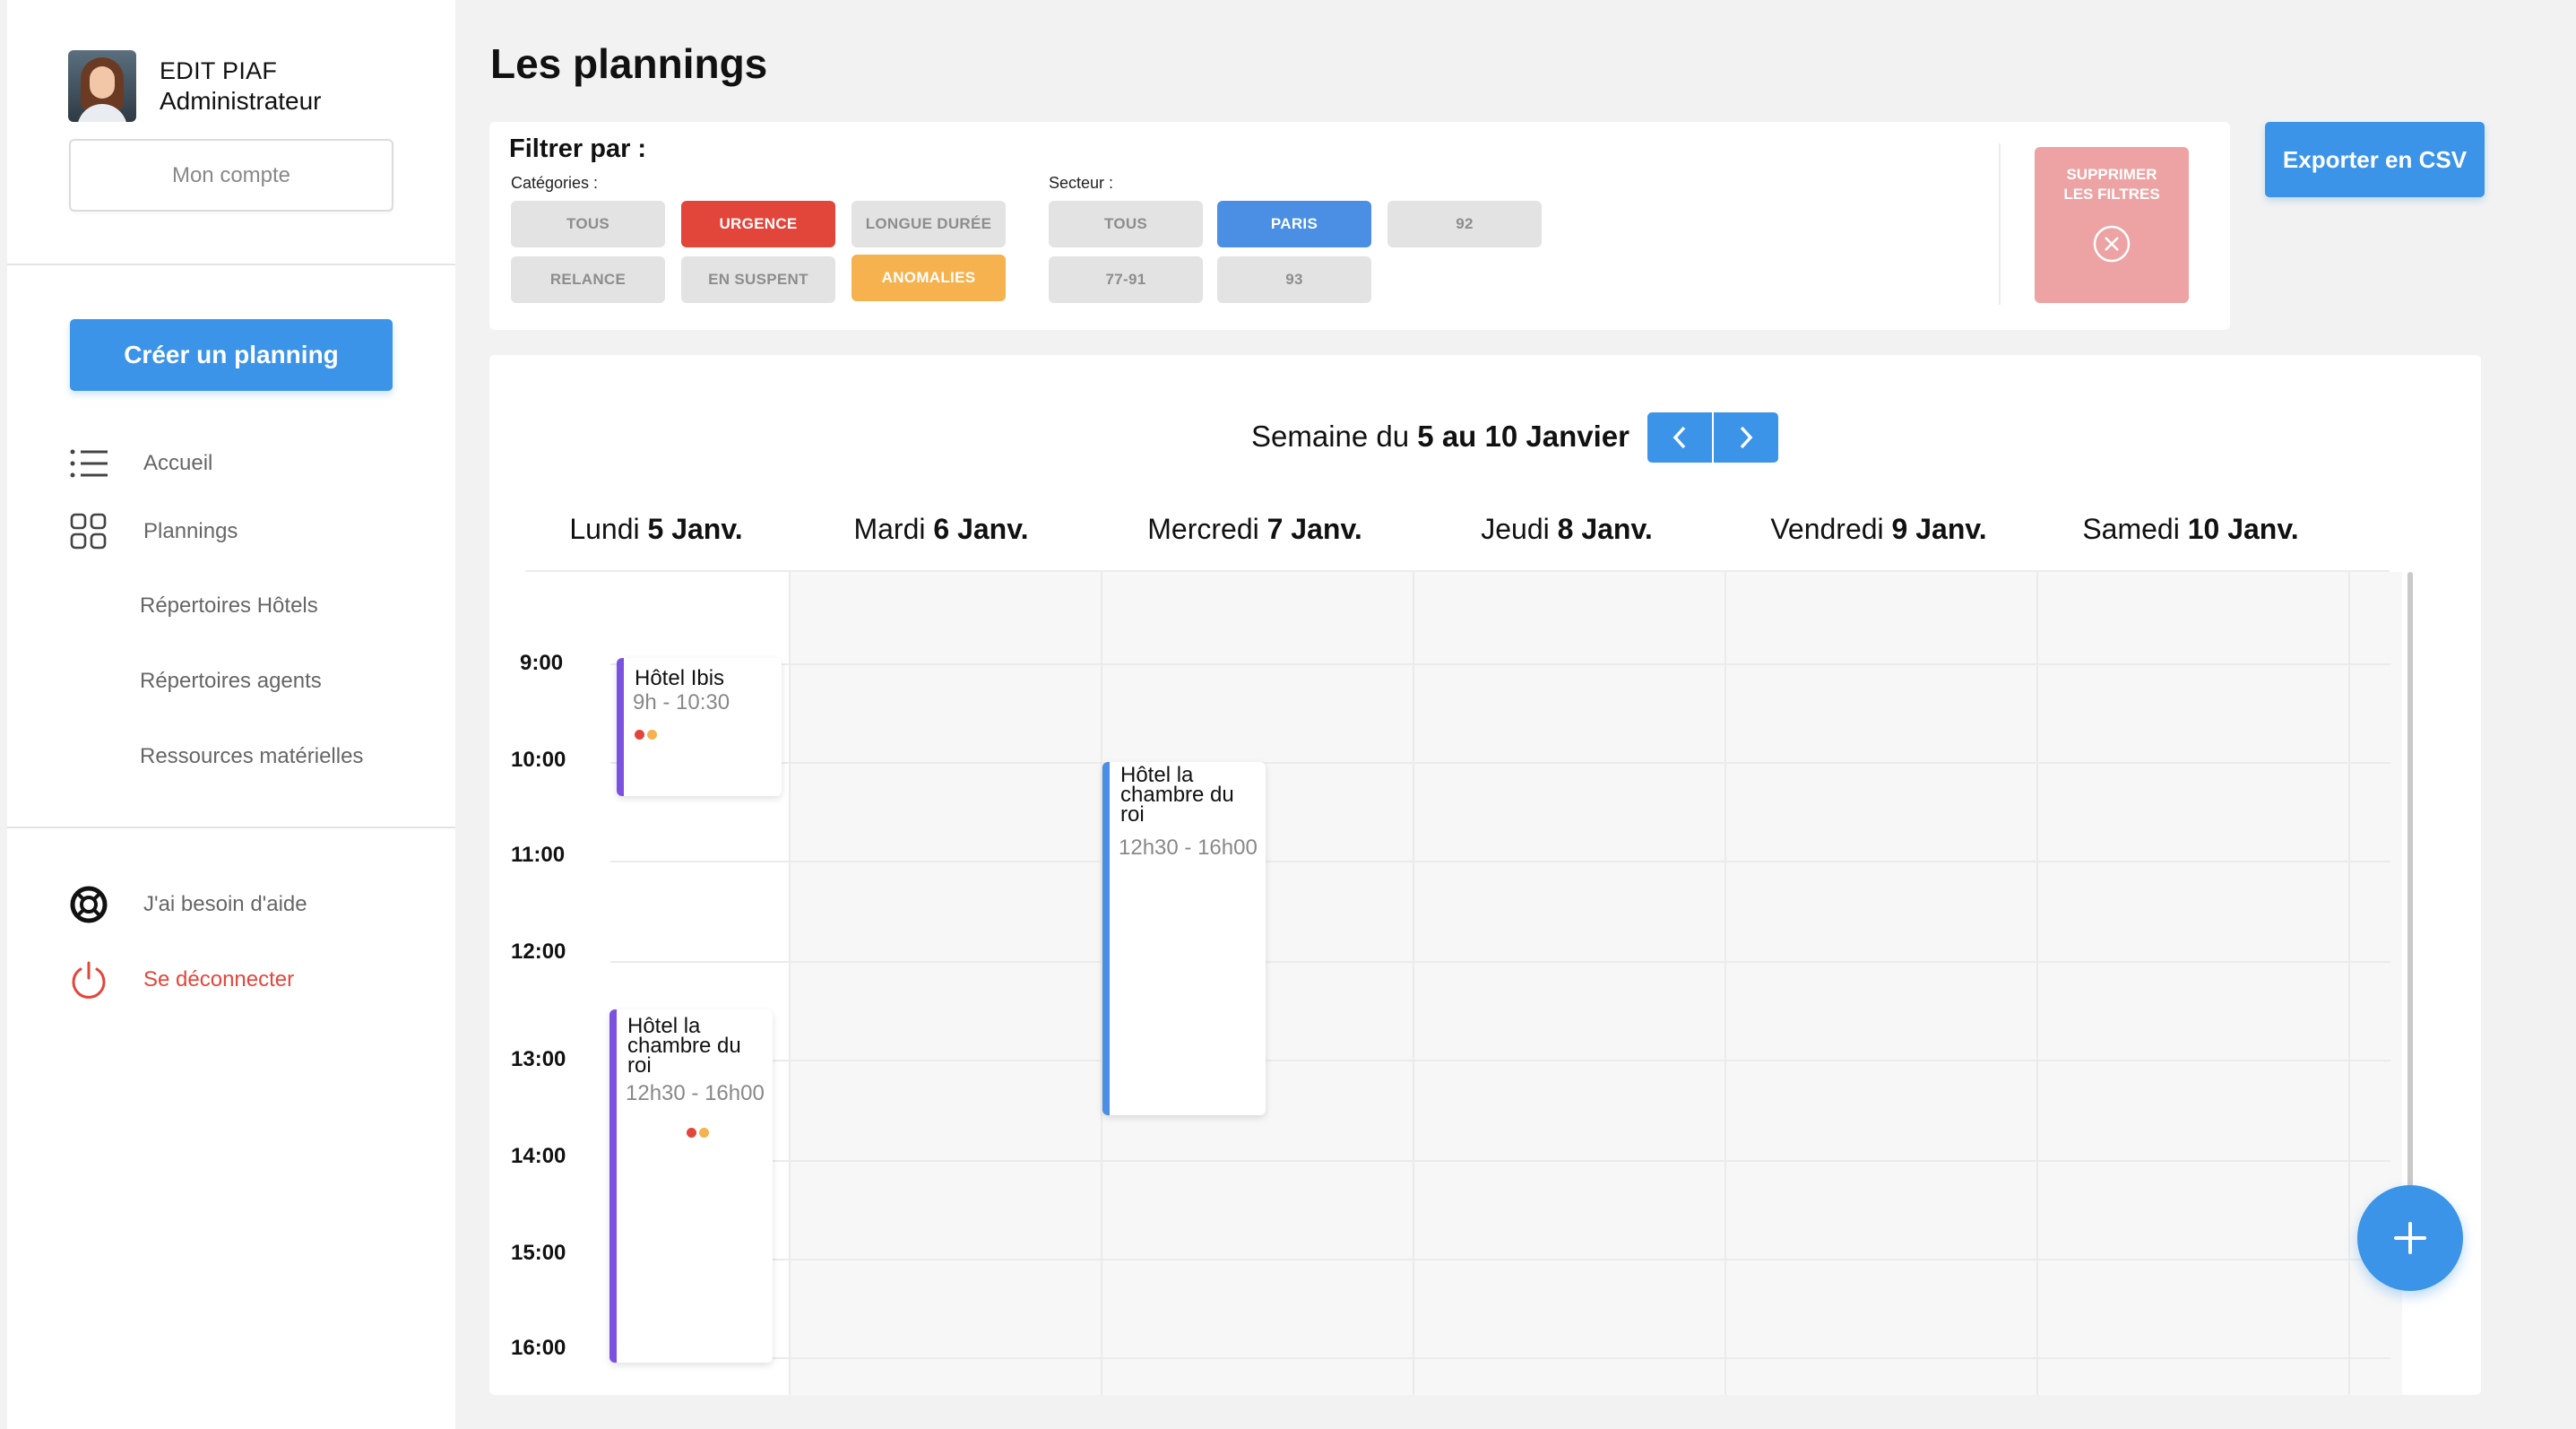  Describe the element at coordinates (2375, 159) in the screenshot. I see `export-csv-button: Exporter en CSV` at that location.